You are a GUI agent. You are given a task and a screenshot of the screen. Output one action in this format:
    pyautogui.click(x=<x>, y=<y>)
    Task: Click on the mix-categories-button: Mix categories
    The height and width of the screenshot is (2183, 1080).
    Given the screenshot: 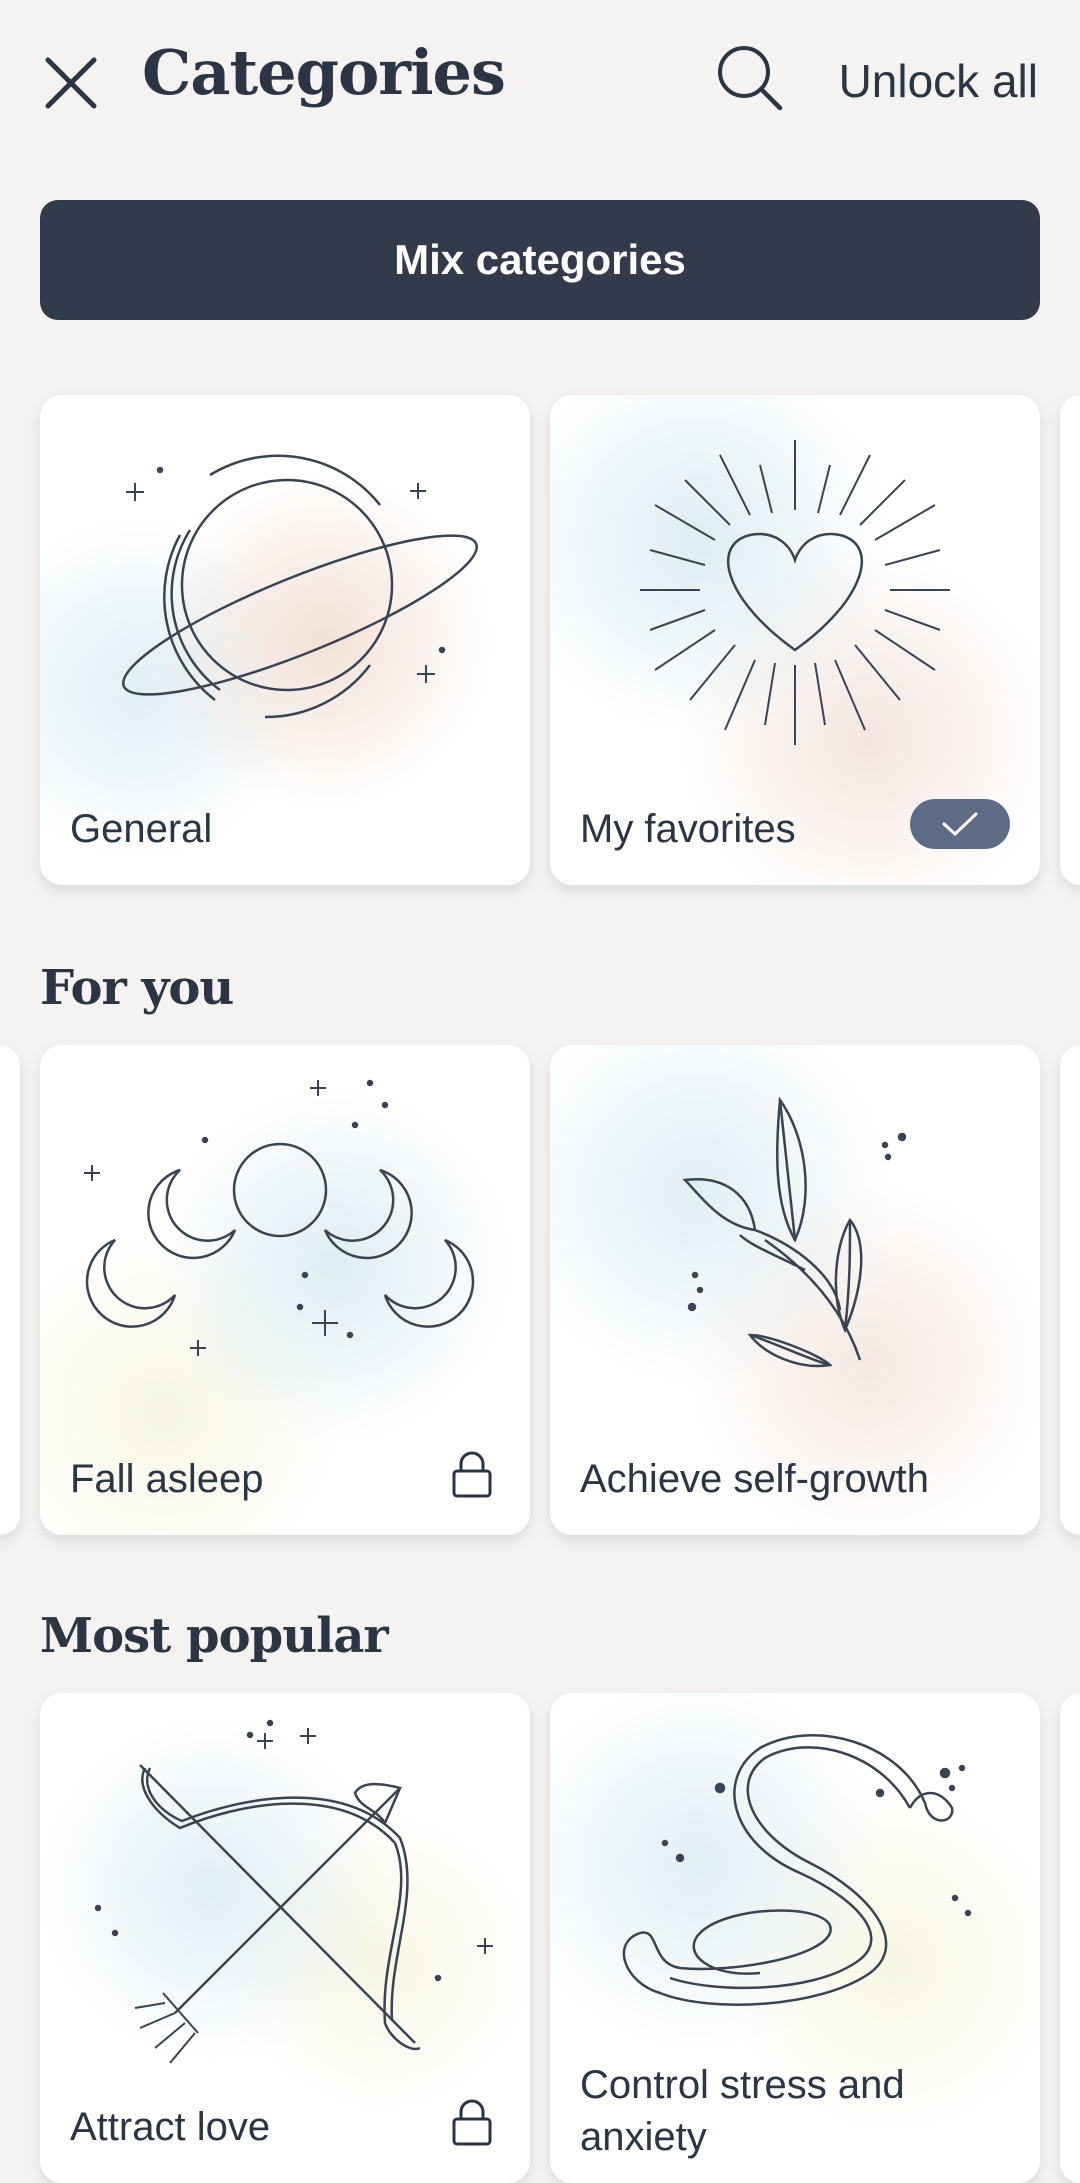 What is the action you would take?
    pyautogui.click(x=540, y=260)
    